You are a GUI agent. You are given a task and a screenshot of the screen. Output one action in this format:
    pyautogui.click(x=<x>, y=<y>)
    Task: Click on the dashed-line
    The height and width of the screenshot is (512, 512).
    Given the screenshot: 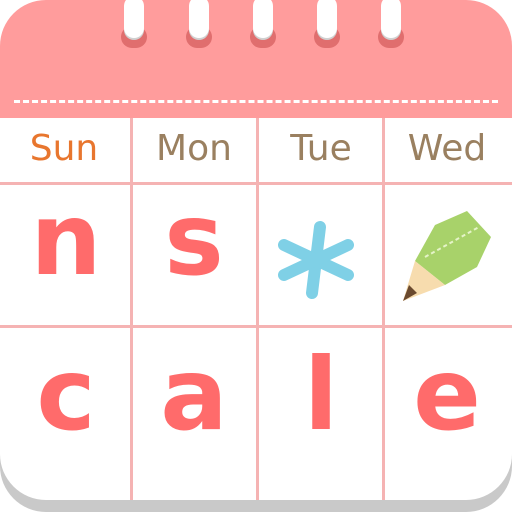 What is the action you would take?
    pyautogui.click(x=256, y=101)
    